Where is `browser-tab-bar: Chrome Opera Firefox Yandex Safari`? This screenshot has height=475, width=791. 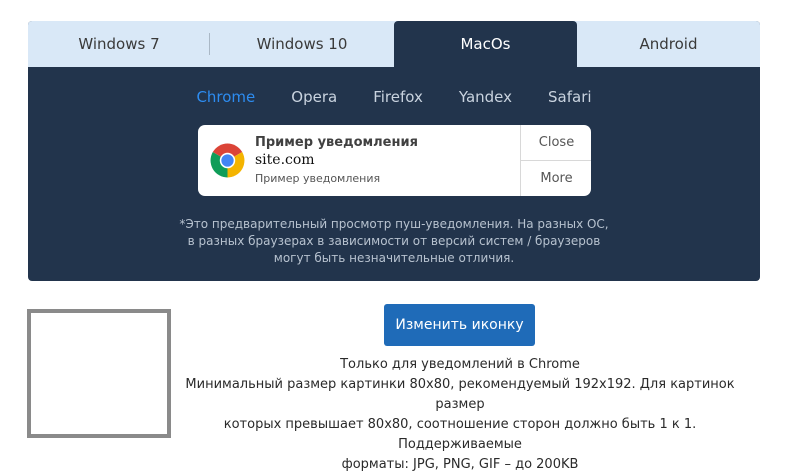 browser-tab-bar: Chrome Opera Firefox Yandex Safari is located at coordinates (394, 97).